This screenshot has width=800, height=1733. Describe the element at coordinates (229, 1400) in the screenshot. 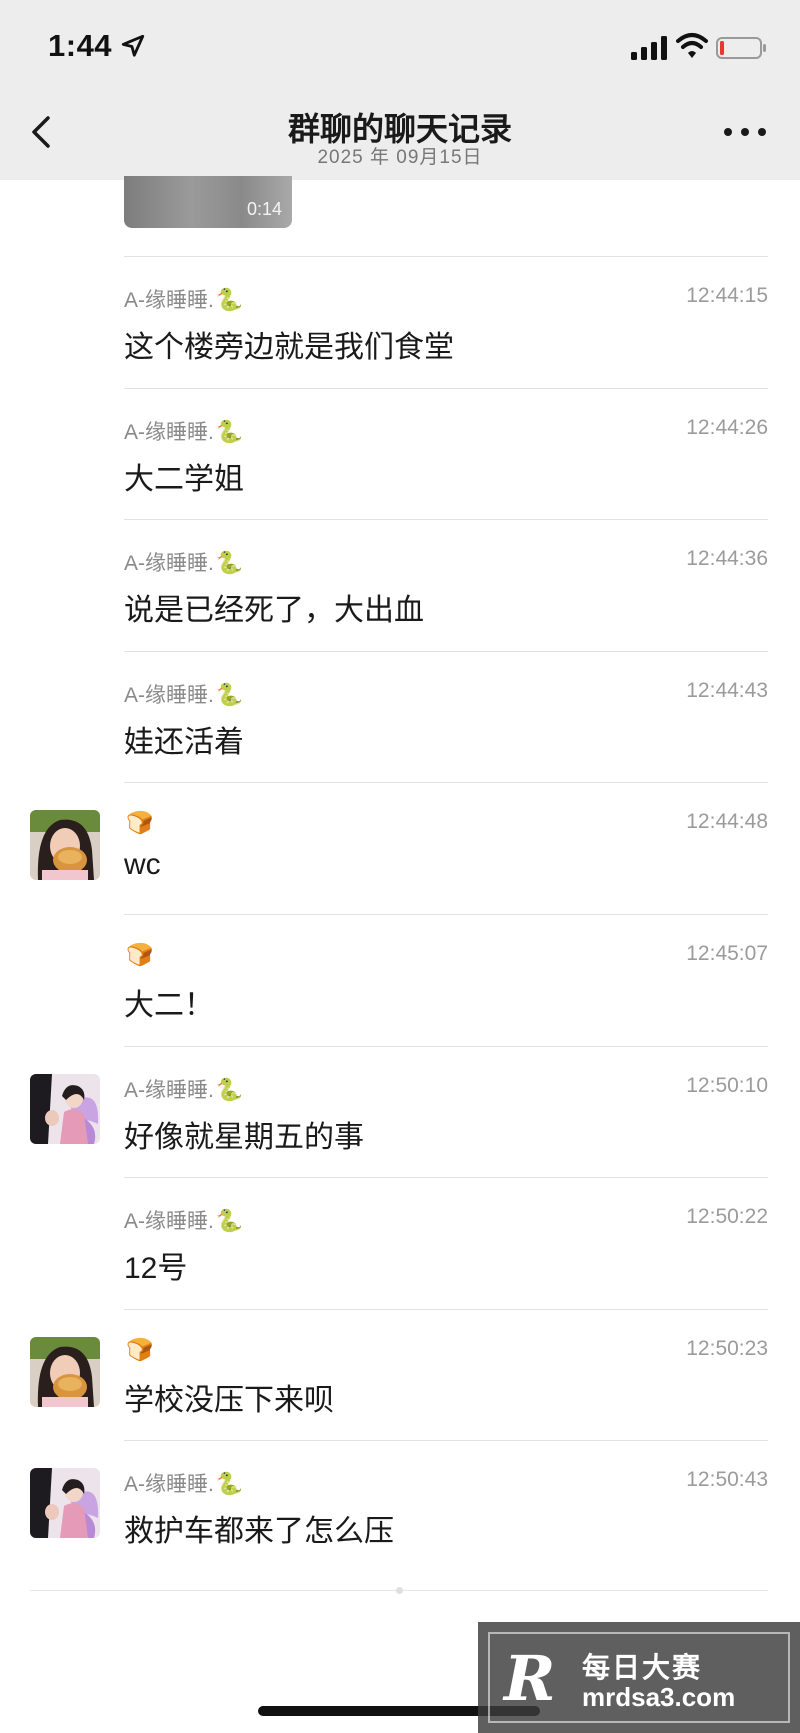

I see `message-text: 学校没压下来呗` at that location.